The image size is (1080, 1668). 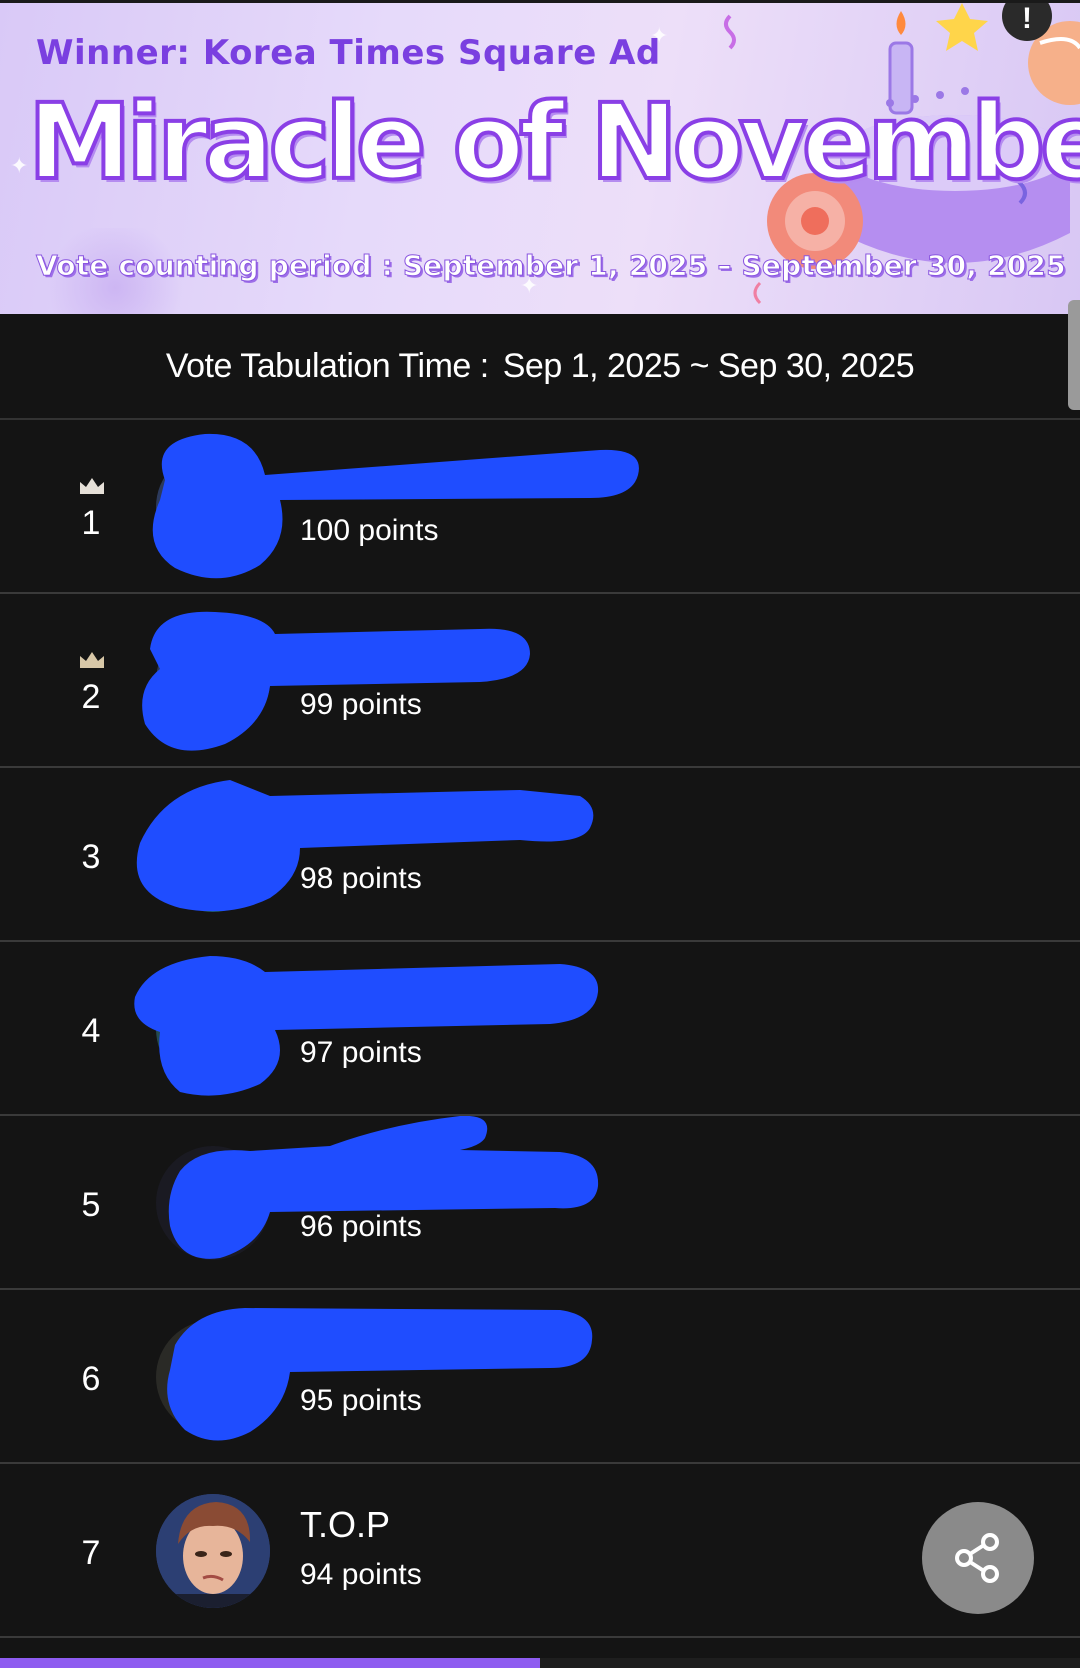 What do you see at coordinates (540, 1029) in the screenshot?
I see `ranking-row: 4 97 points` at bounding box center [540, 1029].